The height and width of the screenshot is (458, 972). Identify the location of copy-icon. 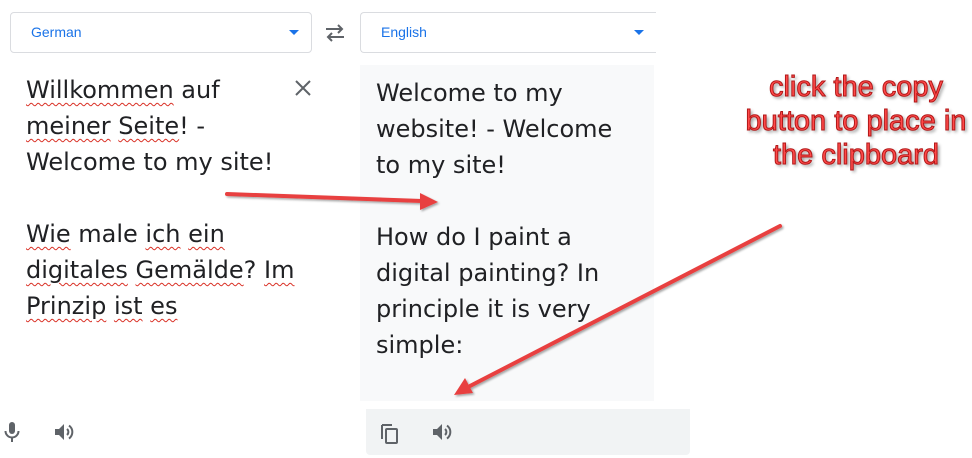
(389, 434).